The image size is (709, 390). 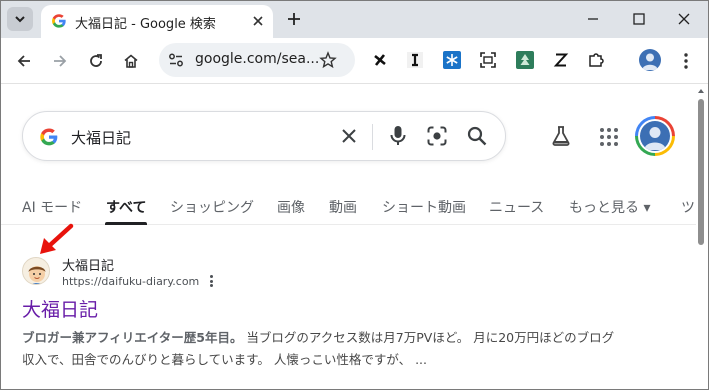 I want to click on plus-icon, so click(x=294, y=19).